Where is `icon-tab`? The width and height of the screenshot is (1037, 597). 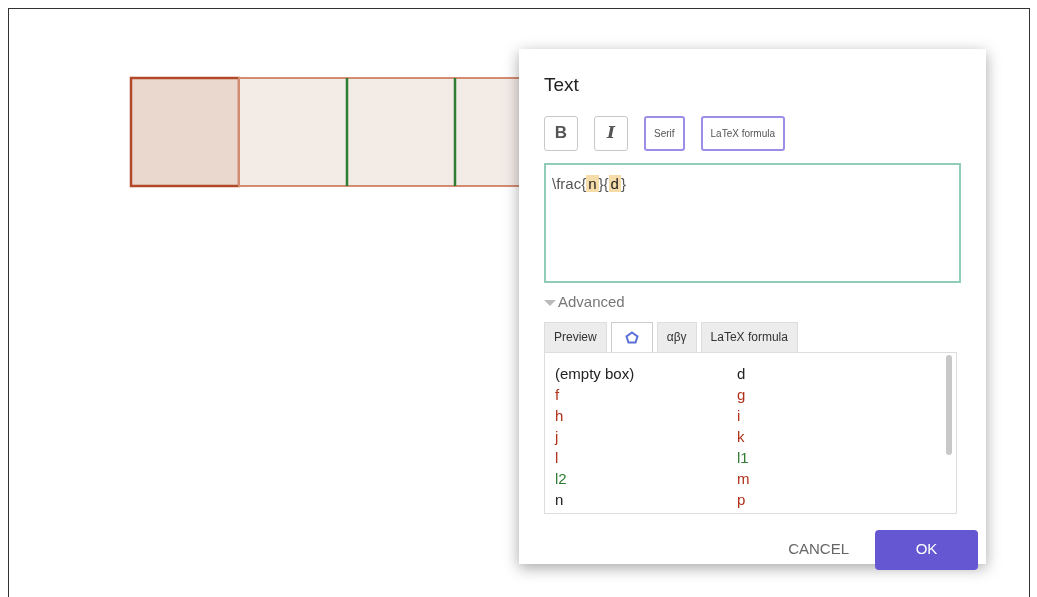 icon-tab is located at coordinates (631, 336).